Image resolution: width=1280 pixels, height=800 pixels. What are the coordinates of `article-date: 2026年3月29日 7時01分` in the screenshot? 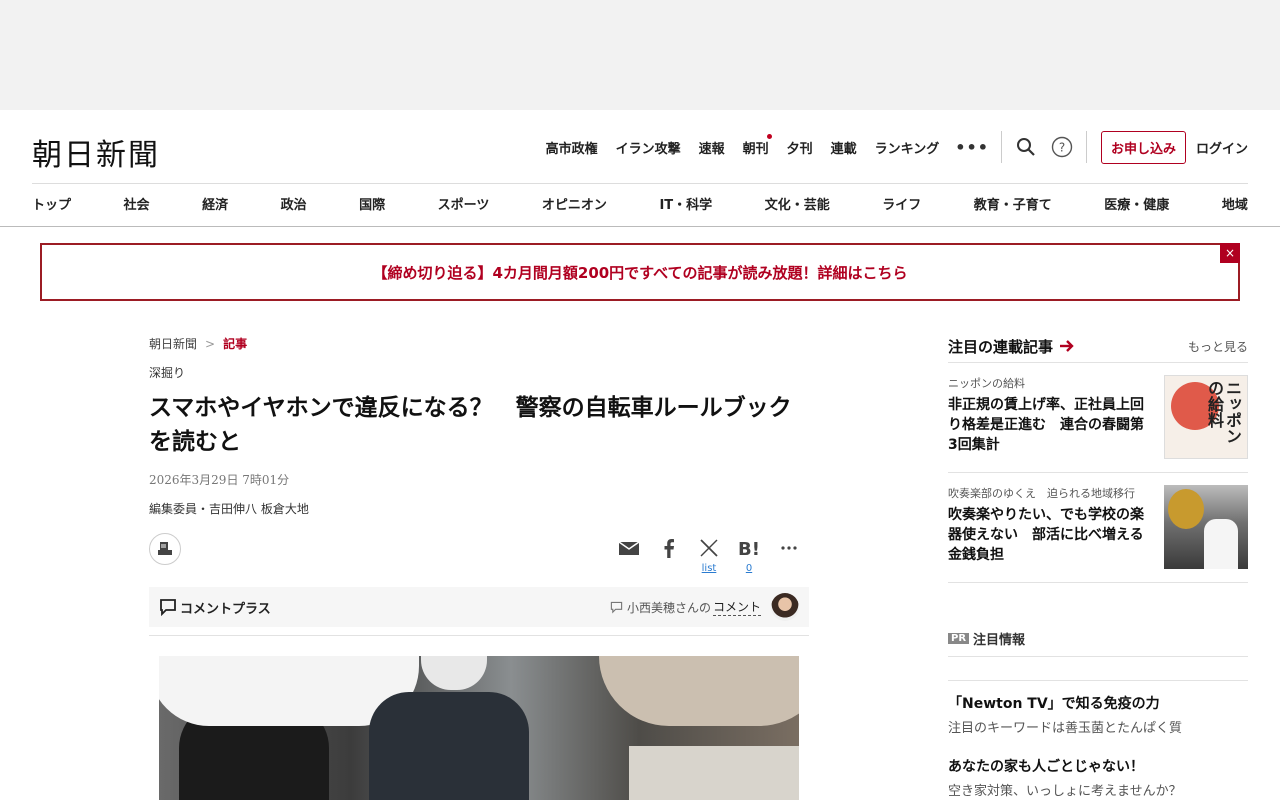 It's located at (219, 480).